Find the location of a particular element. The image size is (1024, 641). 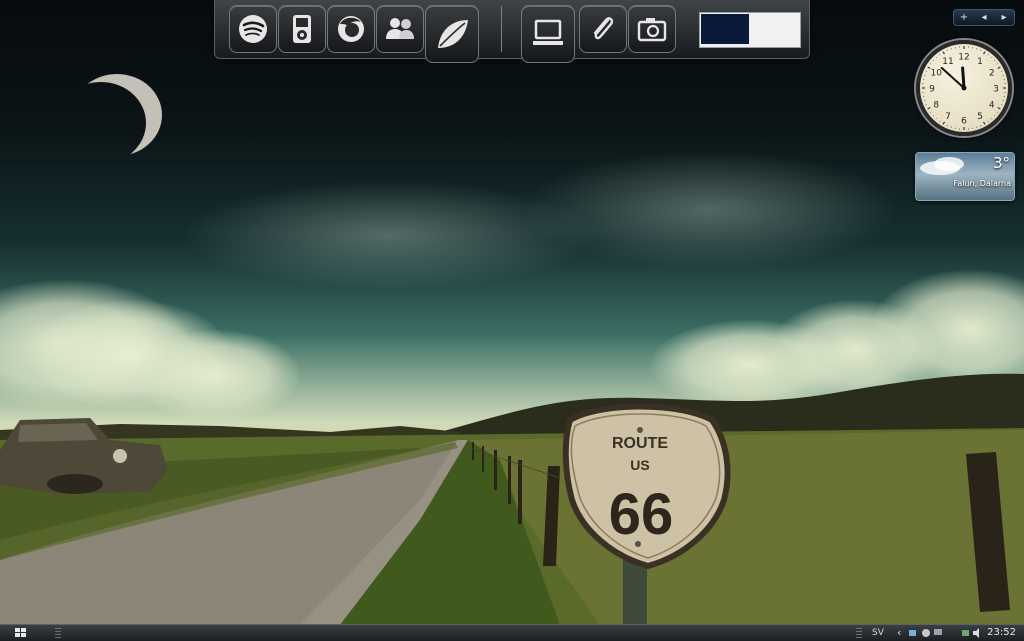

leaf-icon is located at coordinates (452, 34).